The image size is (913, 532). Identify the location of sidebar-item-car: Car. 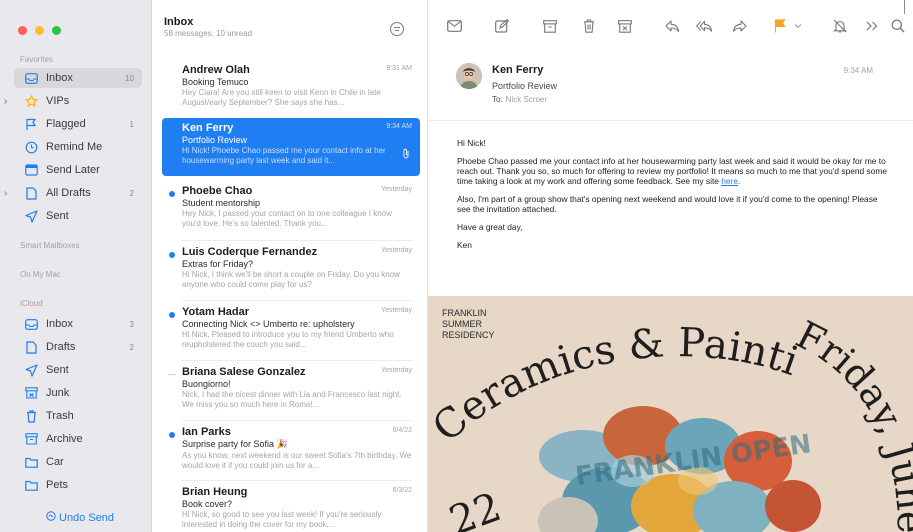
(78, 462).